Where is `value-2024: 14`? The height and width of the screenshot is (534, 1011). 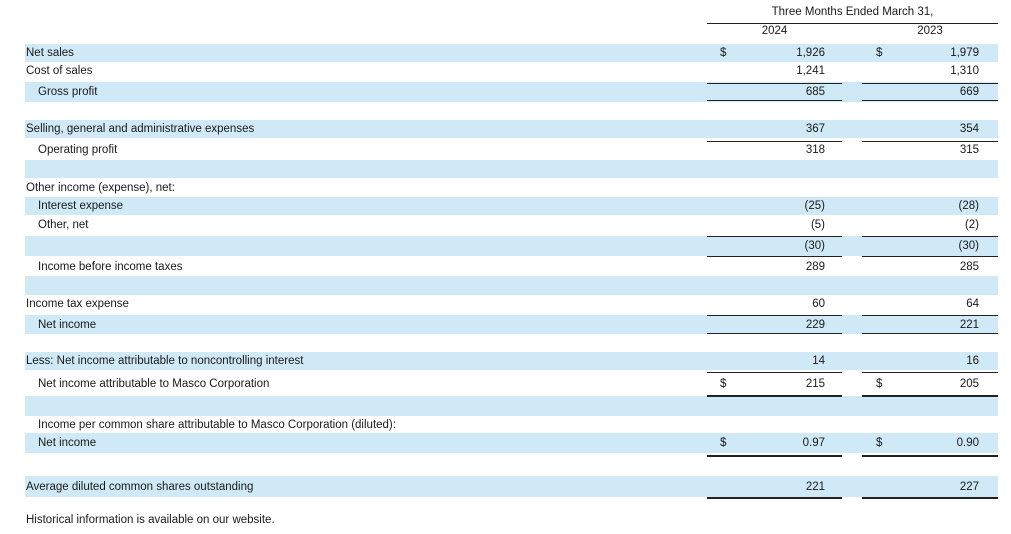 value-2024: 14 is located at coordinates (818, 361).